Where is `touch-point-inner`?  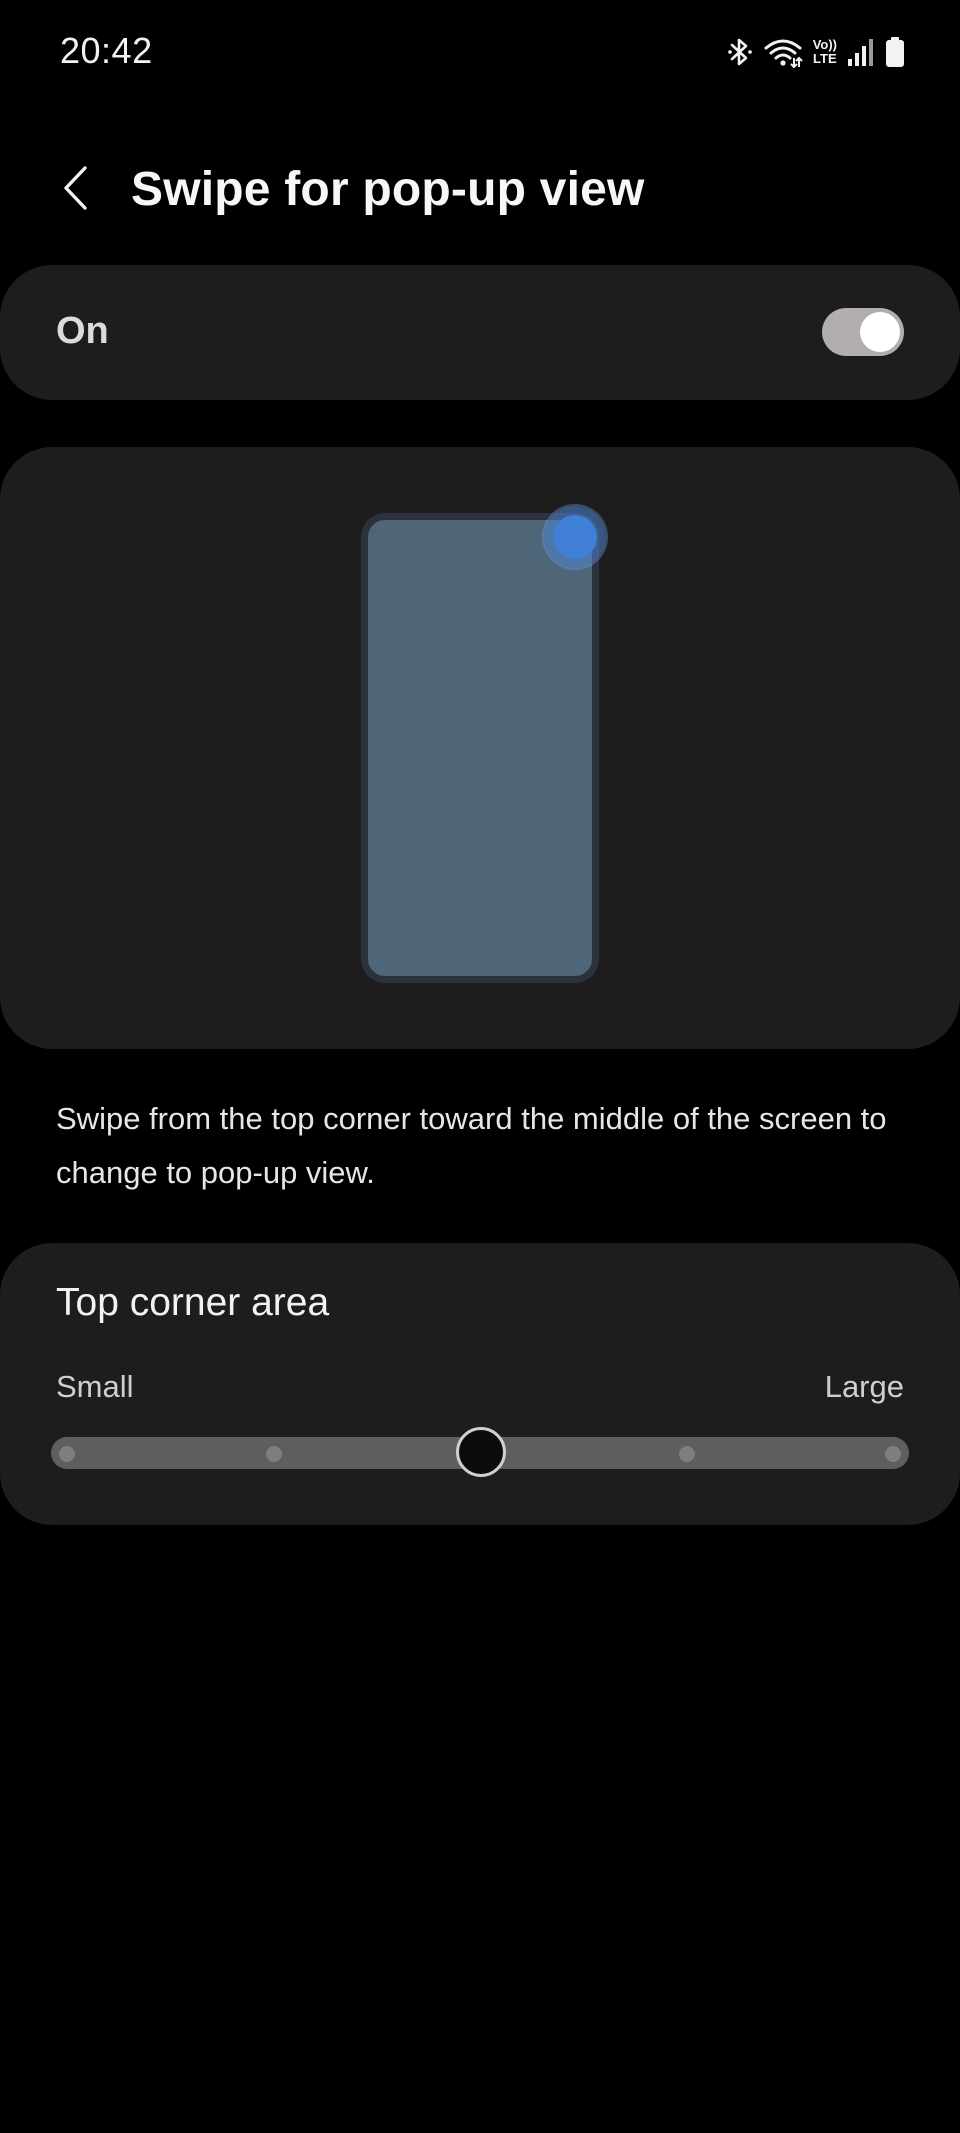 touch-point-inner is located at coordinates (575, 537).